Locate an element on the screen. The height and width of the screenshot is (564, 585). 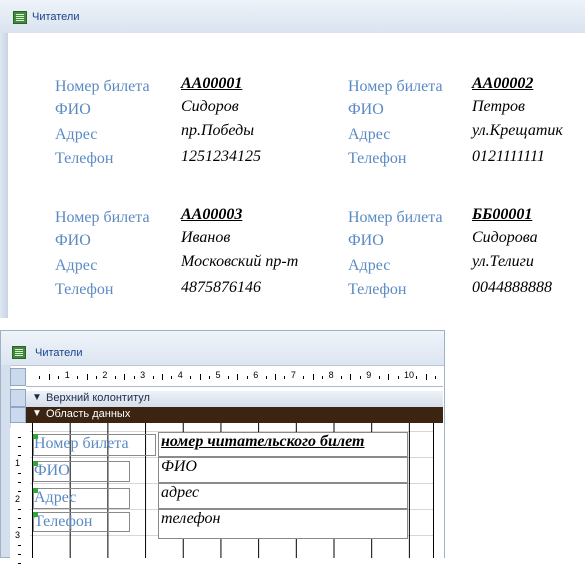
ruler-number: 4 is located at coordinates (180, 375).